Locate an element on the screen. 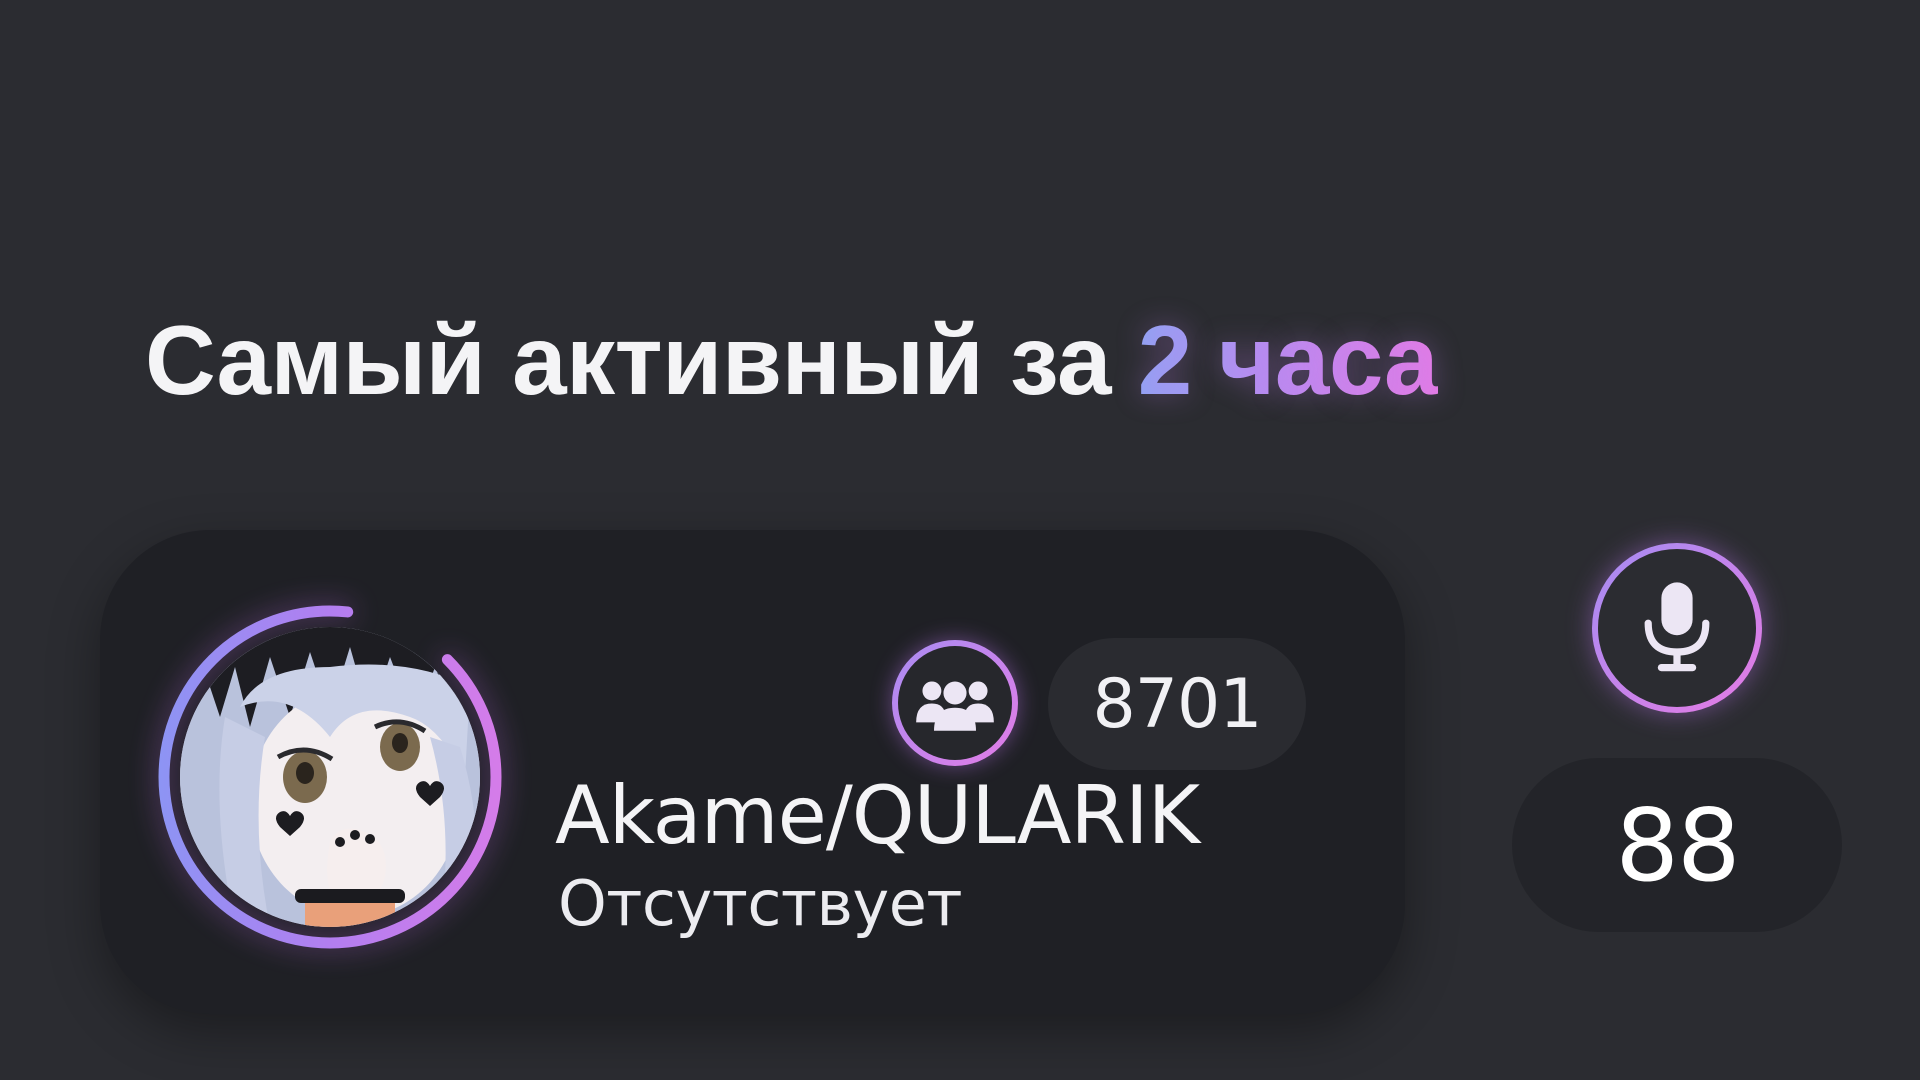 Image resolution: width=1920 pixels, height=1080 pixels. anime-avatar-icon is located at coordinates (330, 777).